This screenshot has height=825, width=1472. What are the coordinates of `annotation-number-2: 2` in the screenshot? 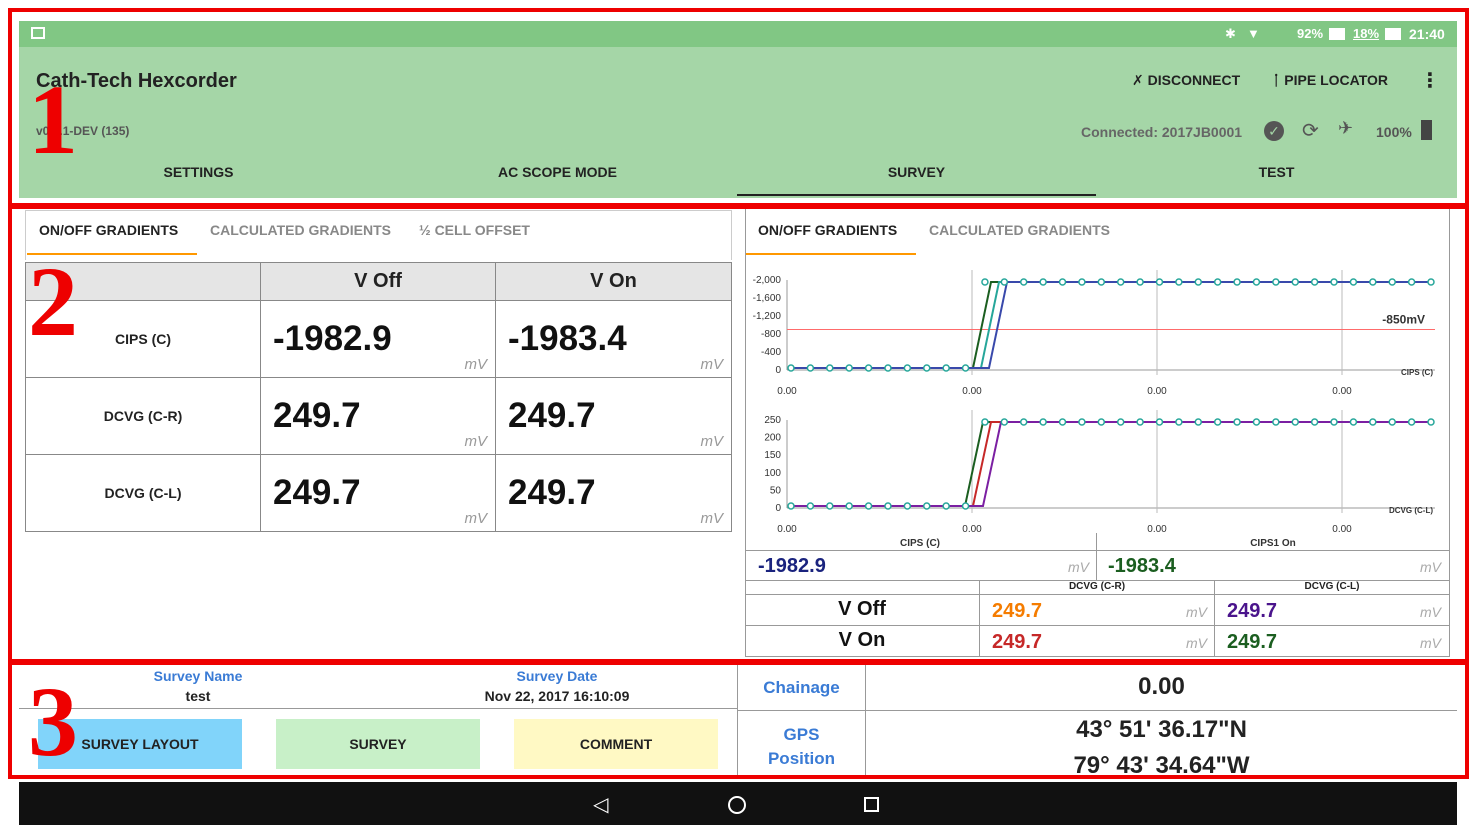 It's located at (53, 301).